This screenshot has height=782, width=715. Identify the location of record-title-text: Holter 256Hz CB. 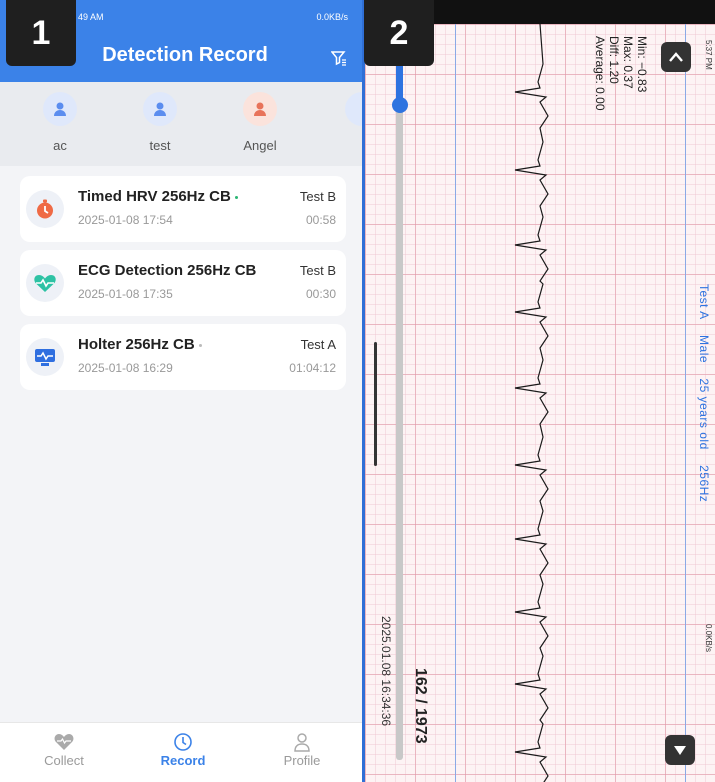
(136, 344).